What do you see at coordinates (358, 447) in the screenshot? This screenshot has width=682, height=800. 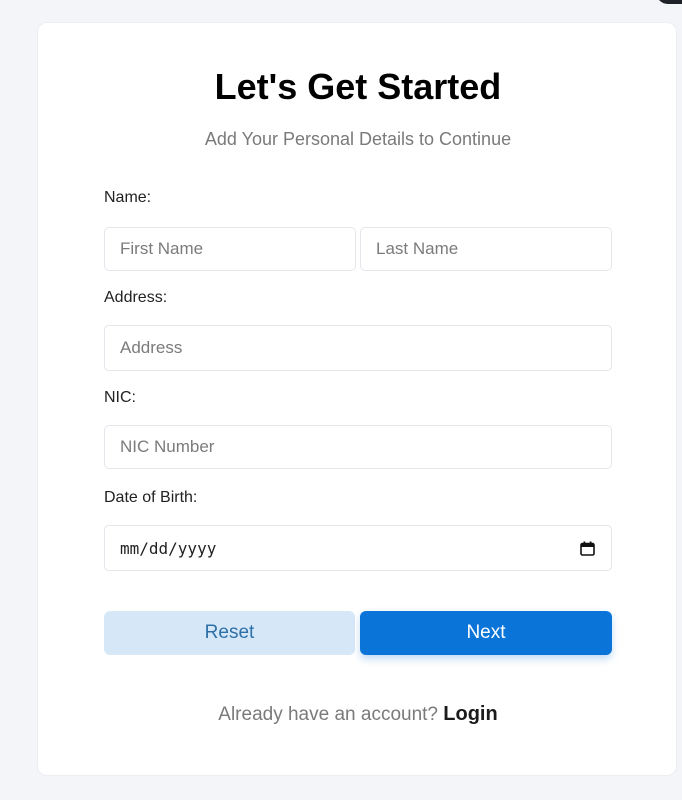 I see `nic-input` at bounding box center [358, 447].